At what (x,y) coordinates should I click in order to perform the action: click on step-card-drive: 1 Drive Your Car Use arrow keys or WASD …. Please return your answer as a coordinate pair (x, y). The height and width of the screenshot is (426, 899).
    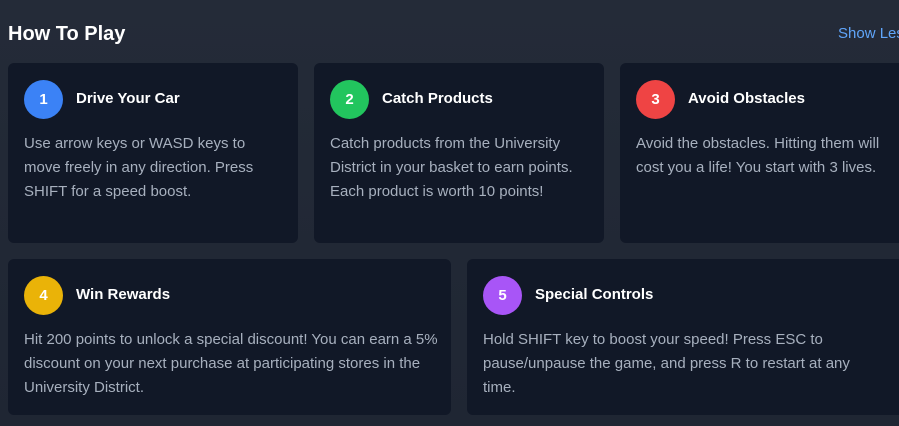
    Looking at the image, I should click on (153, 153).